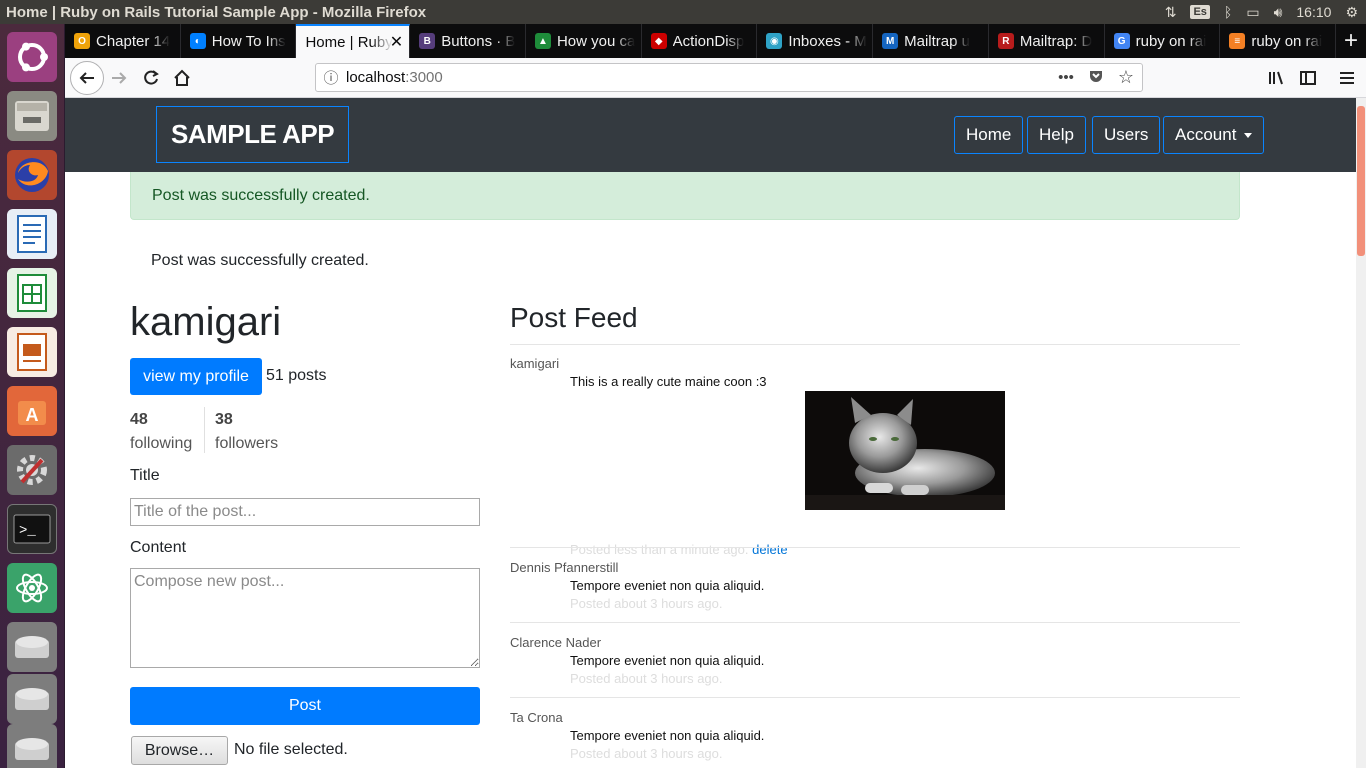 The image size is (1366, 768). Describe the element at coordinates (252, 134) in the screenshot. I see `site-logo-link: SAMPLE APP` at that location.